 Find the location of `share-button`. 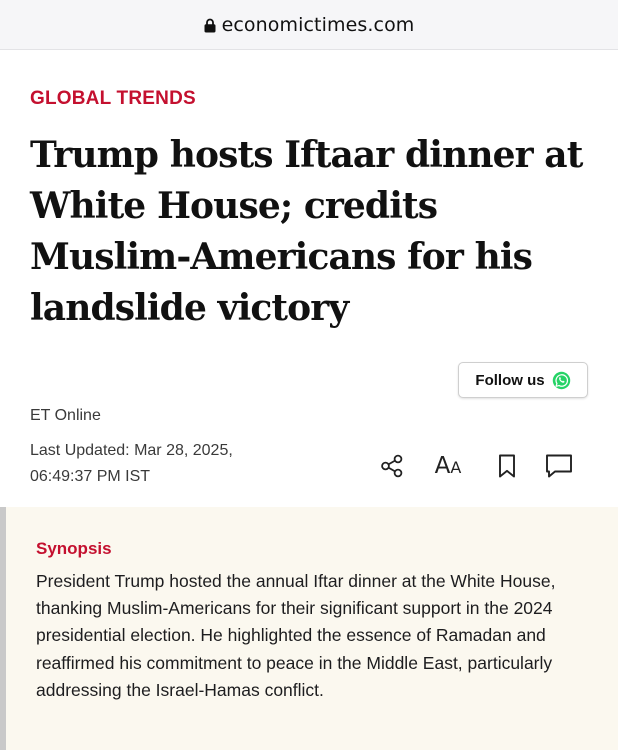

share-button is located at coordinates (392, 466).